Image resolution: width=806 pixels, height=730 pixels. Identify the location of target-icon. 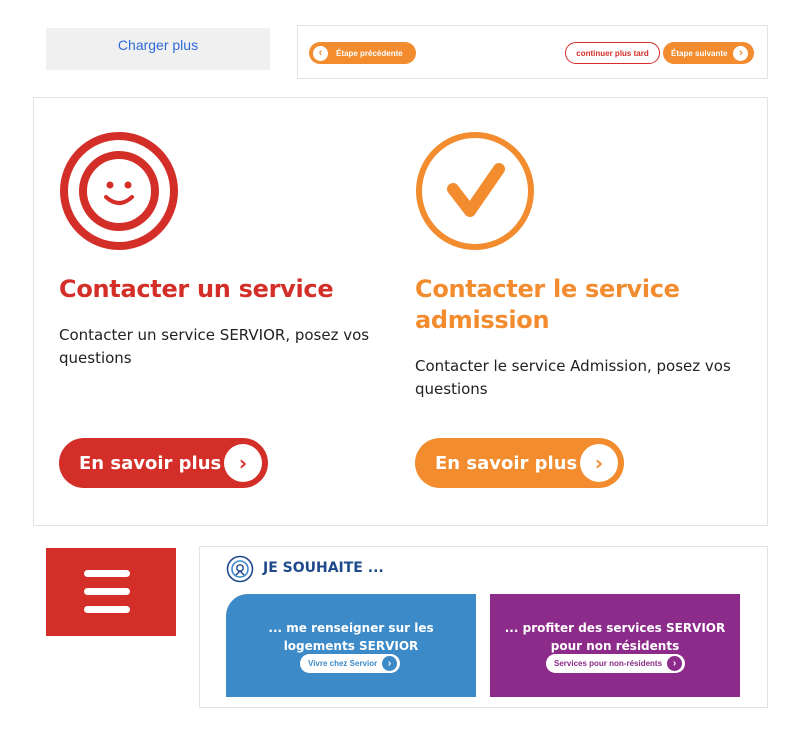
(240, 569).